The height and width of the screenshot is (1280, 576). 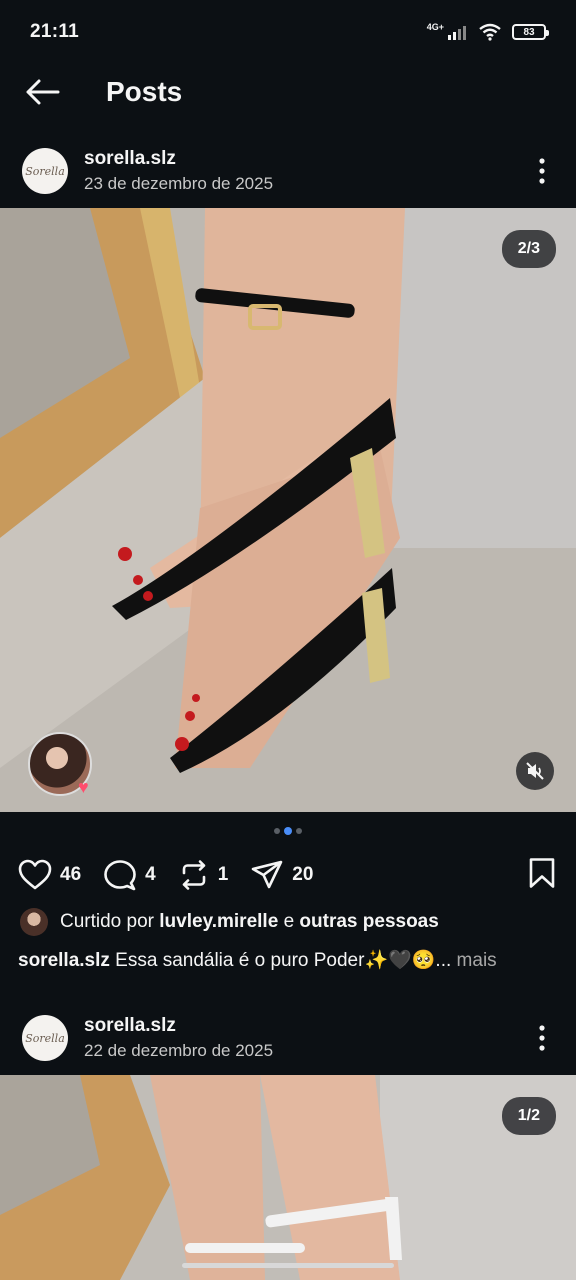 I want to click on wifi-icon, so click(x=490, y=32).